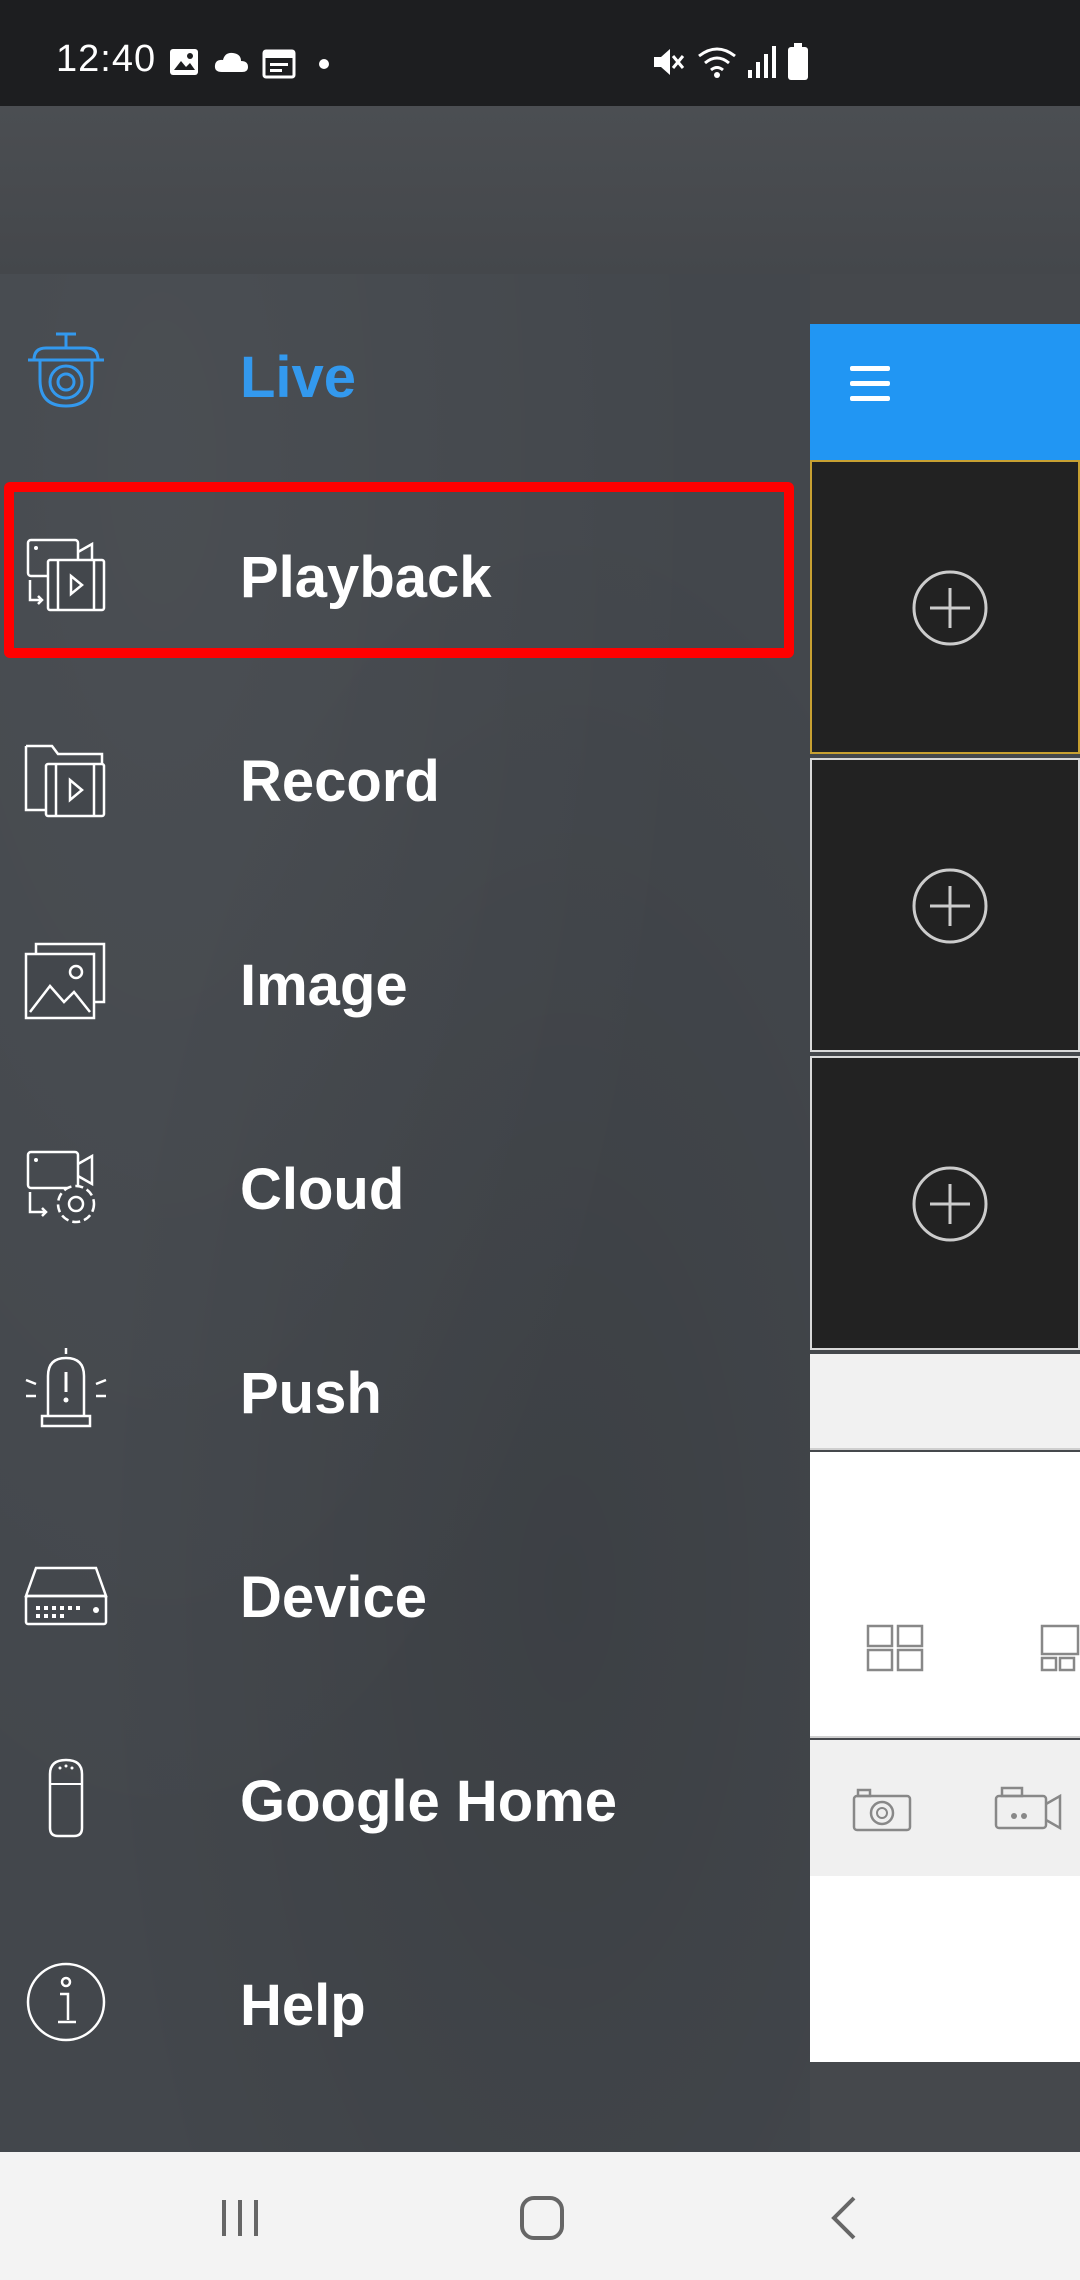 The width and height of the screenshot is (1080, 2280). I want to click on record-video-icon, so click(1029, 1809).